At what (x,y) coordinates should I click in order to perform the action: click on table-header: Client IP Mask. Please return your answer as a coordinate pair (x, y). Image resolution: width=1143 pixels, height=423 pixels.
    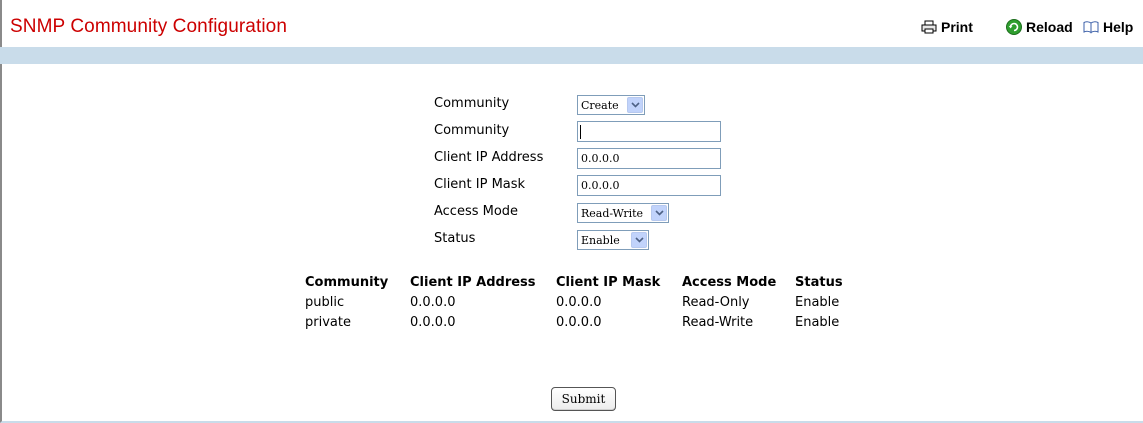
    Looking at the image, I should click on (608, 282).